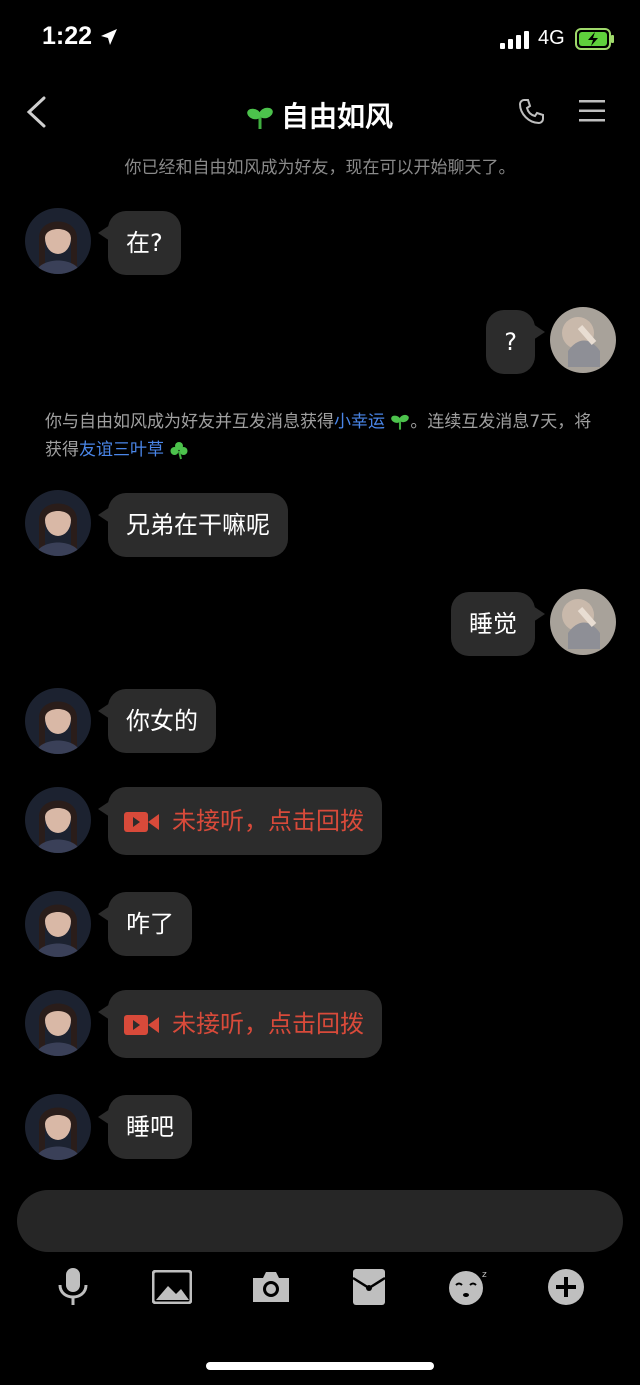  Describe the element at coordinates (172, 1287) in the screenshot. I see `image-icon` at that location.